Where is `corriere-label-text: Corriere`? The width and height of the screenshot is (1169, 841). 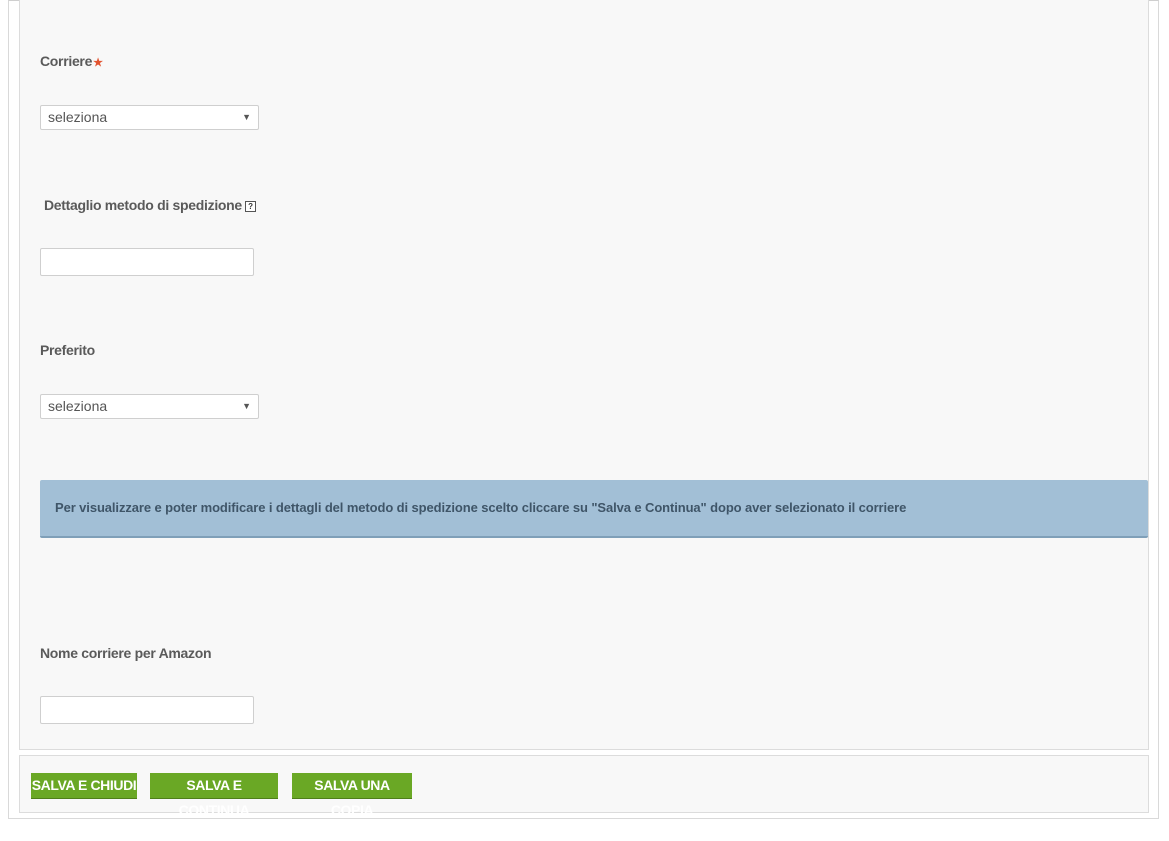 corriere-label-text: Corriere is located at coordinates (66, 61).